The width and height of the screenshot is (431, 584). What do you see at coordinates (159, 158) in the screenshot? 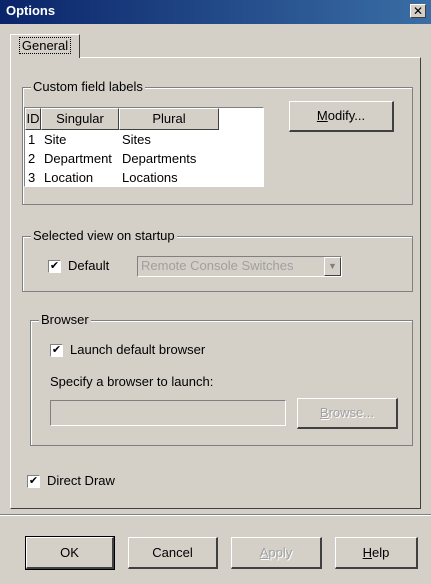
I see `row-plural: Departments` at bounding box center [159, 158].